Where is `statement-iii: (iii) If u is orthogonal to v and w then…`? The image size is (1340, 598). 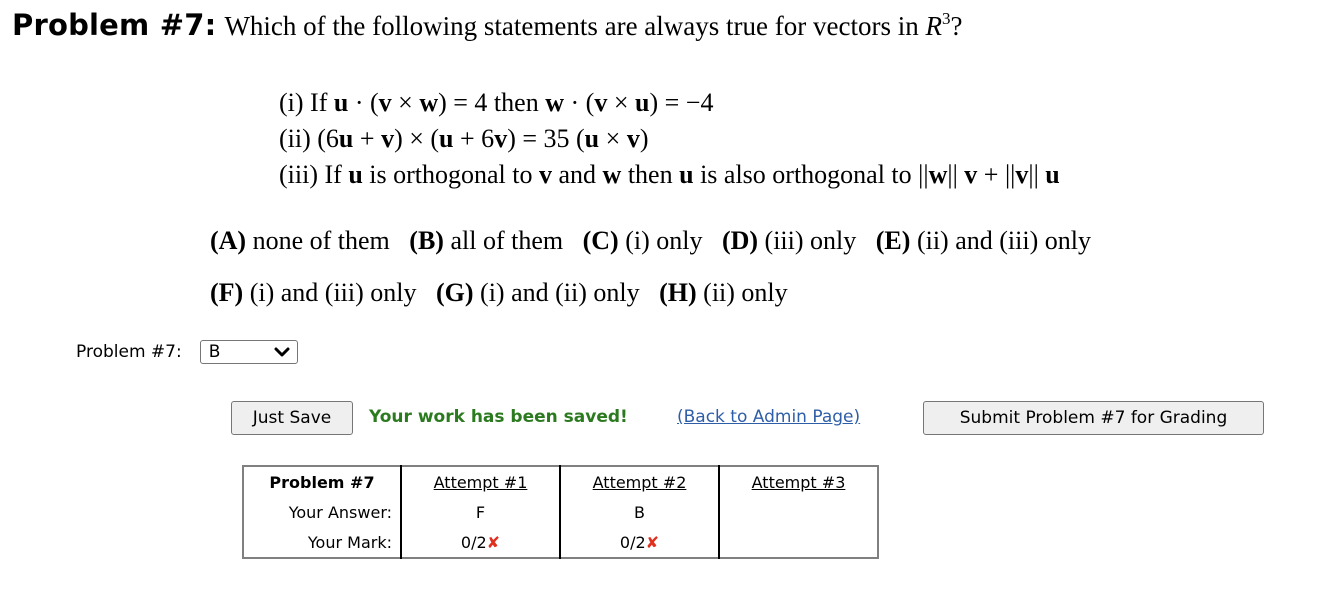 statement-iii: (iii) If u is orthogonal to v and w then… is located at coordinates (669, 174).